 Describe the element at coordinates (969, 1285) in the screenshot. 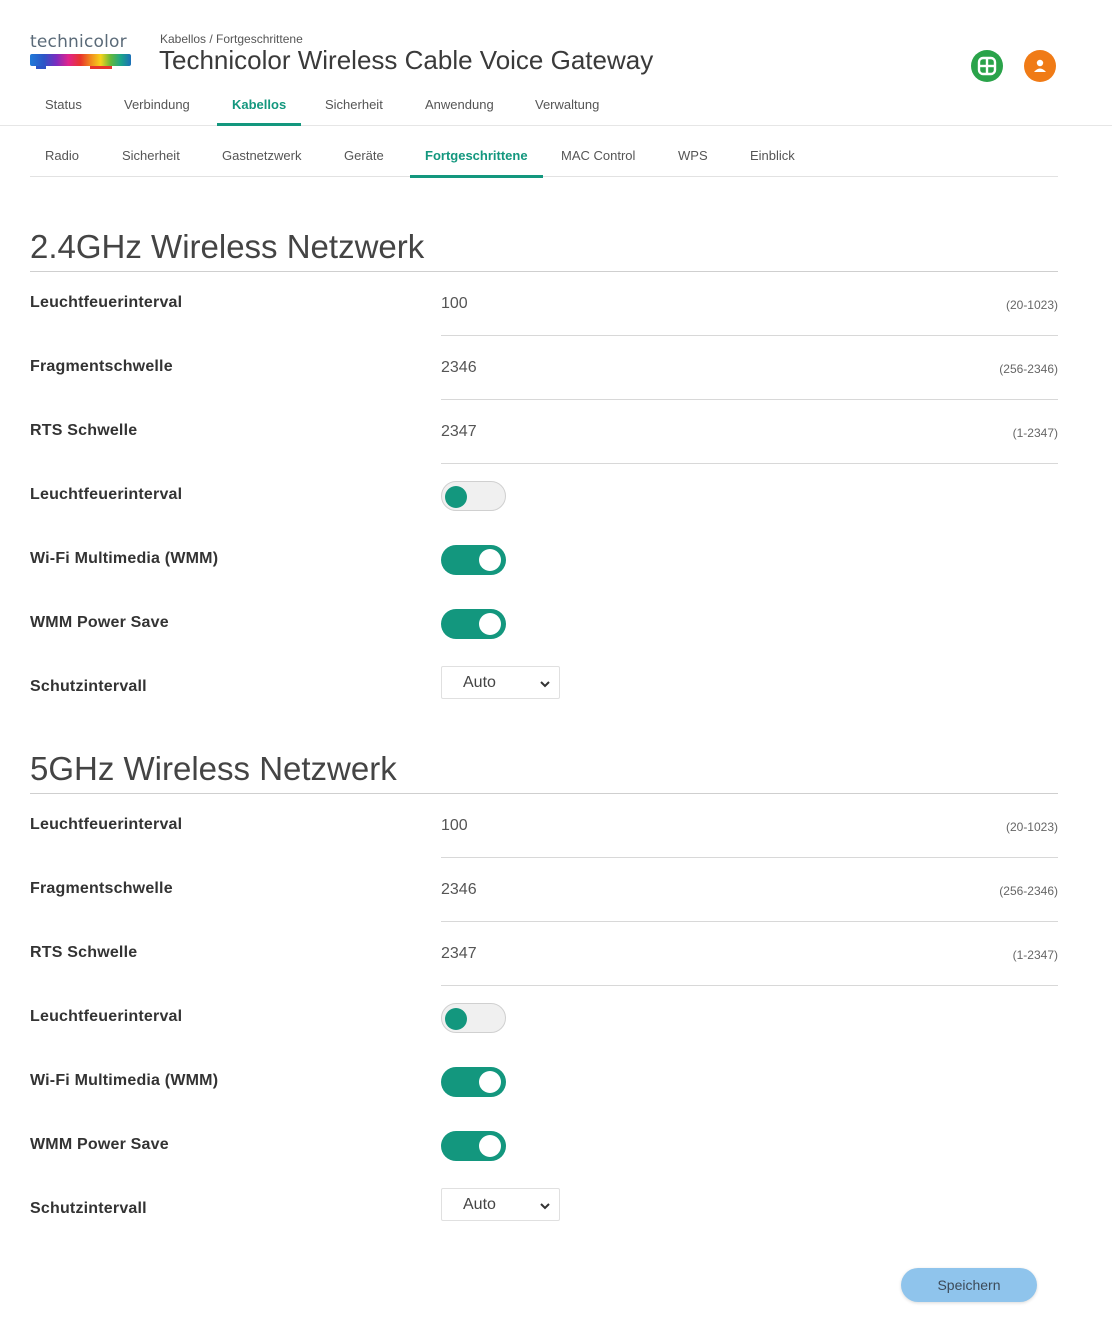

I see `save-button: Speichern` at that location.